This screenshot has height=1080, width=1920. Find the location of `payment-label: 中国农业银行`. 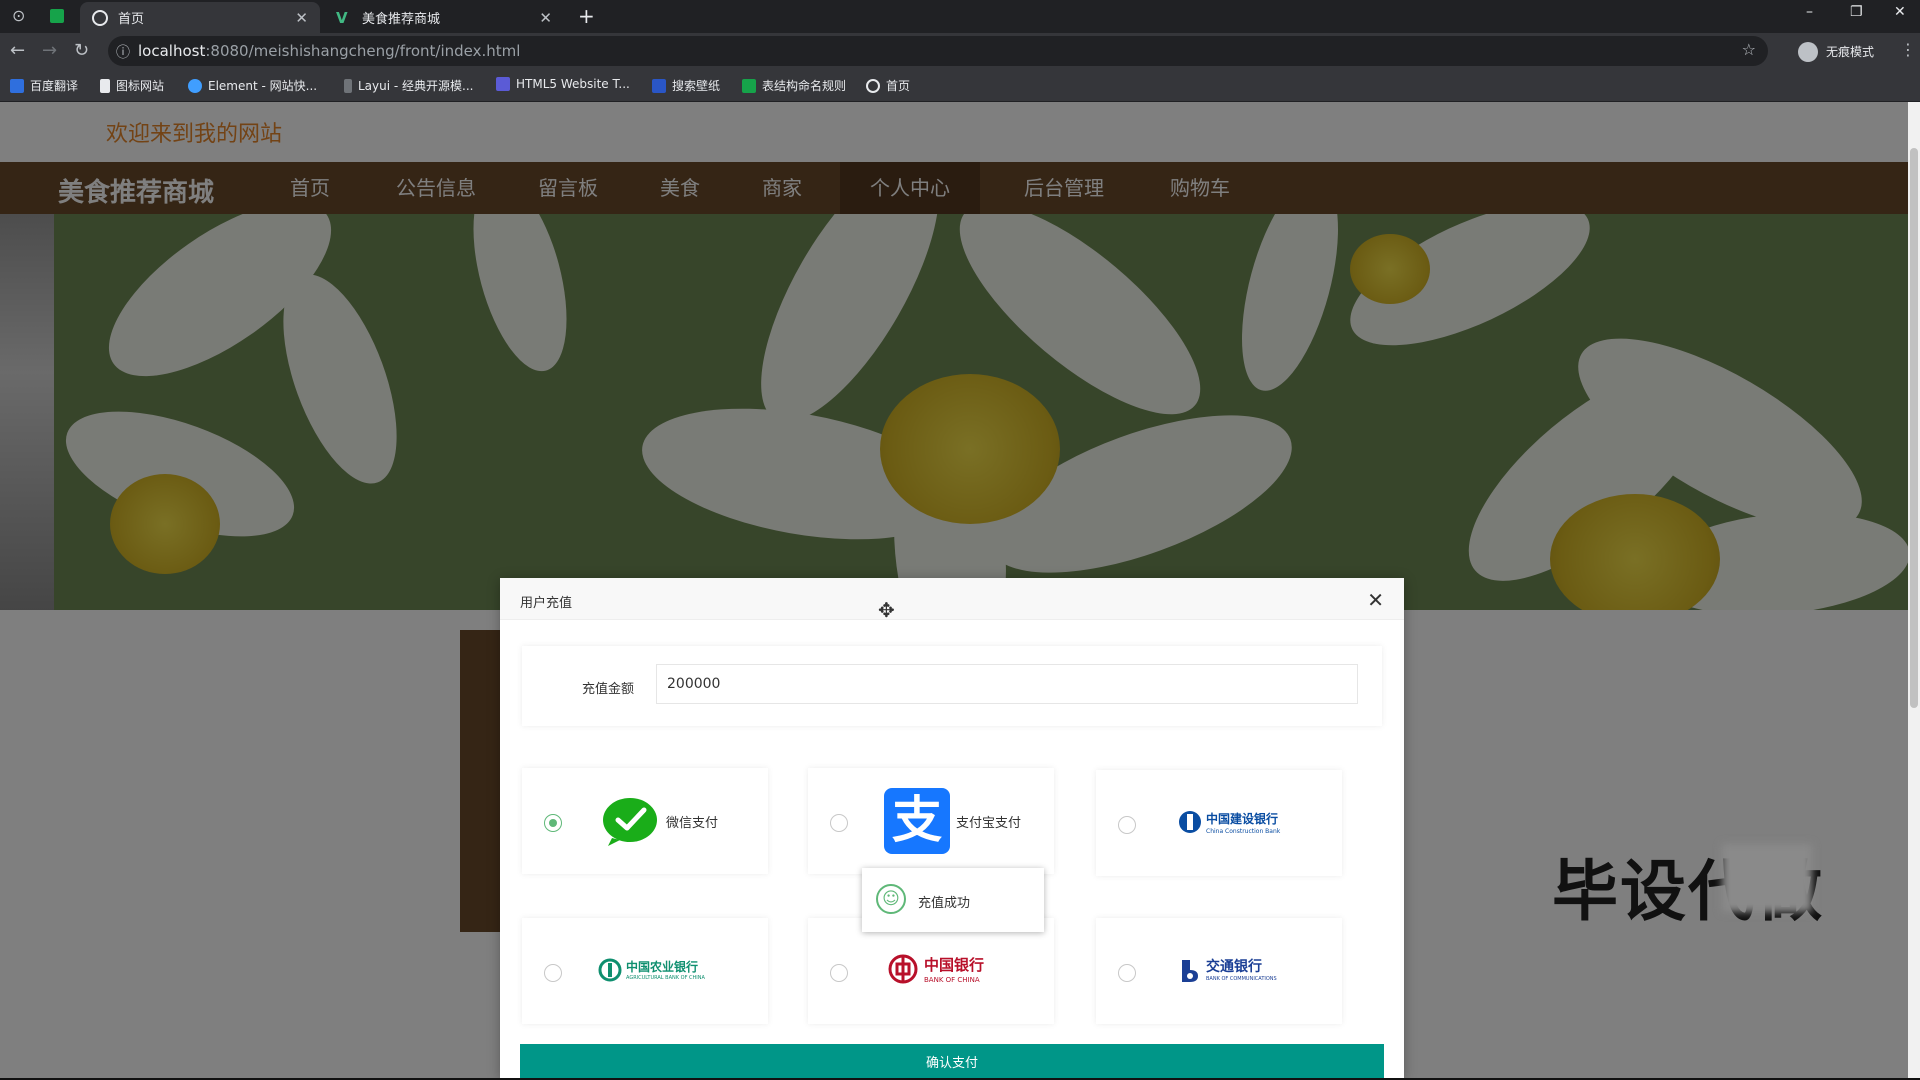

payment-label: 中国农业银行 is located at coordinates (662, 967).